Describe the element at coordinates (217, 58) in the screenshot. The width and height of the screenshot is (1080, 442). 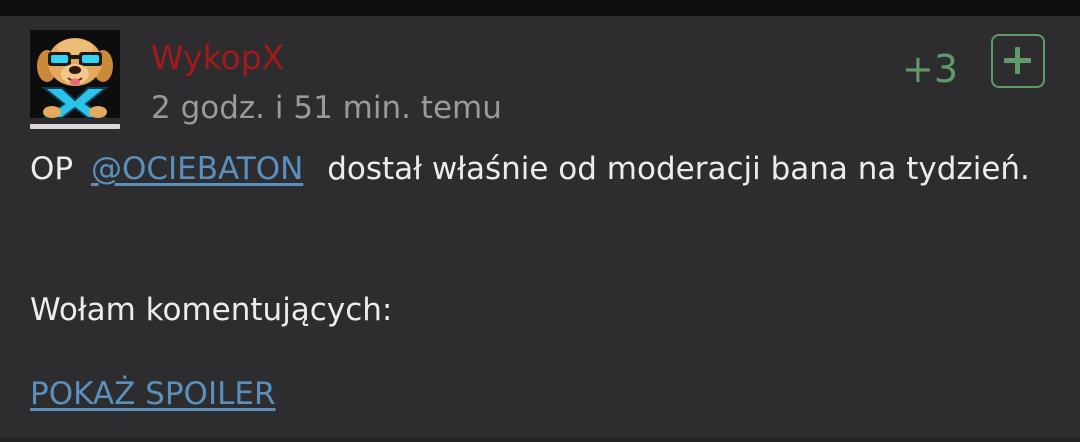
I see `author-username: WykopX` at that location.